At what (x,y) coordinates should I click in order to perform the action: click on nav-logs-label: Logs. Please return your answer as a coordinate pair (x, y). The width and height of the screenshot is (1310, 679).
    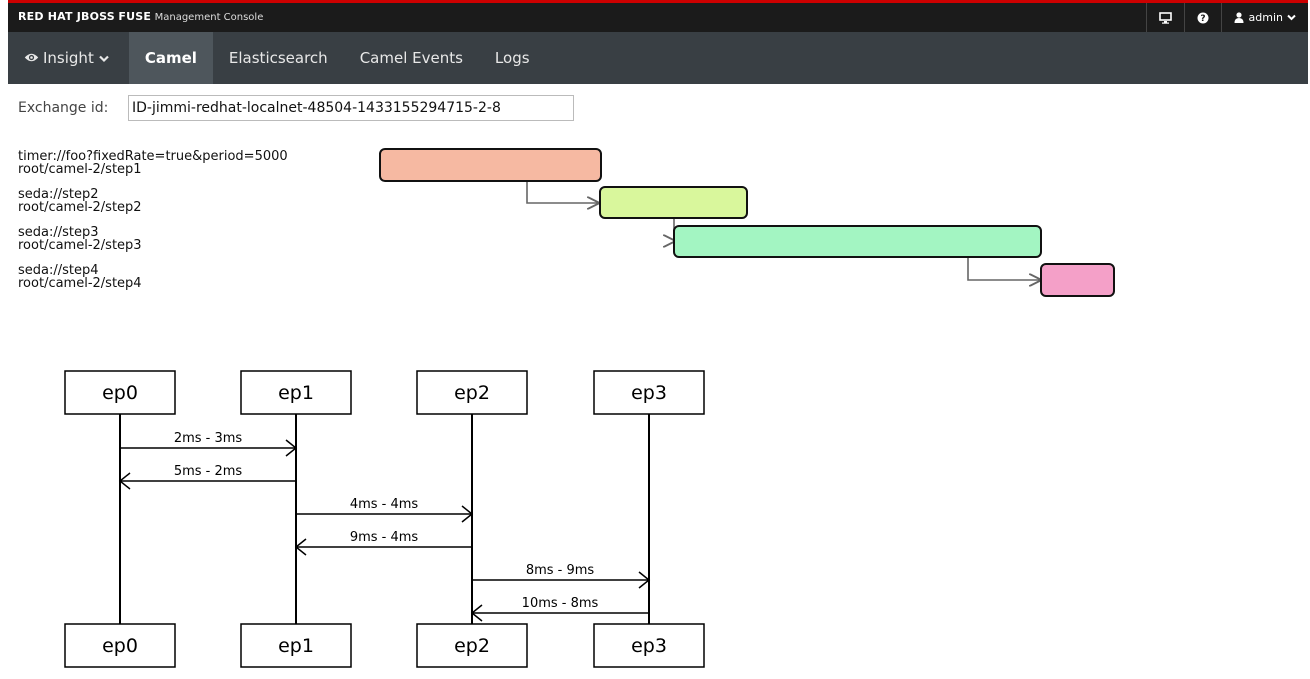
    Looking at the image, I should click on (512, 58).